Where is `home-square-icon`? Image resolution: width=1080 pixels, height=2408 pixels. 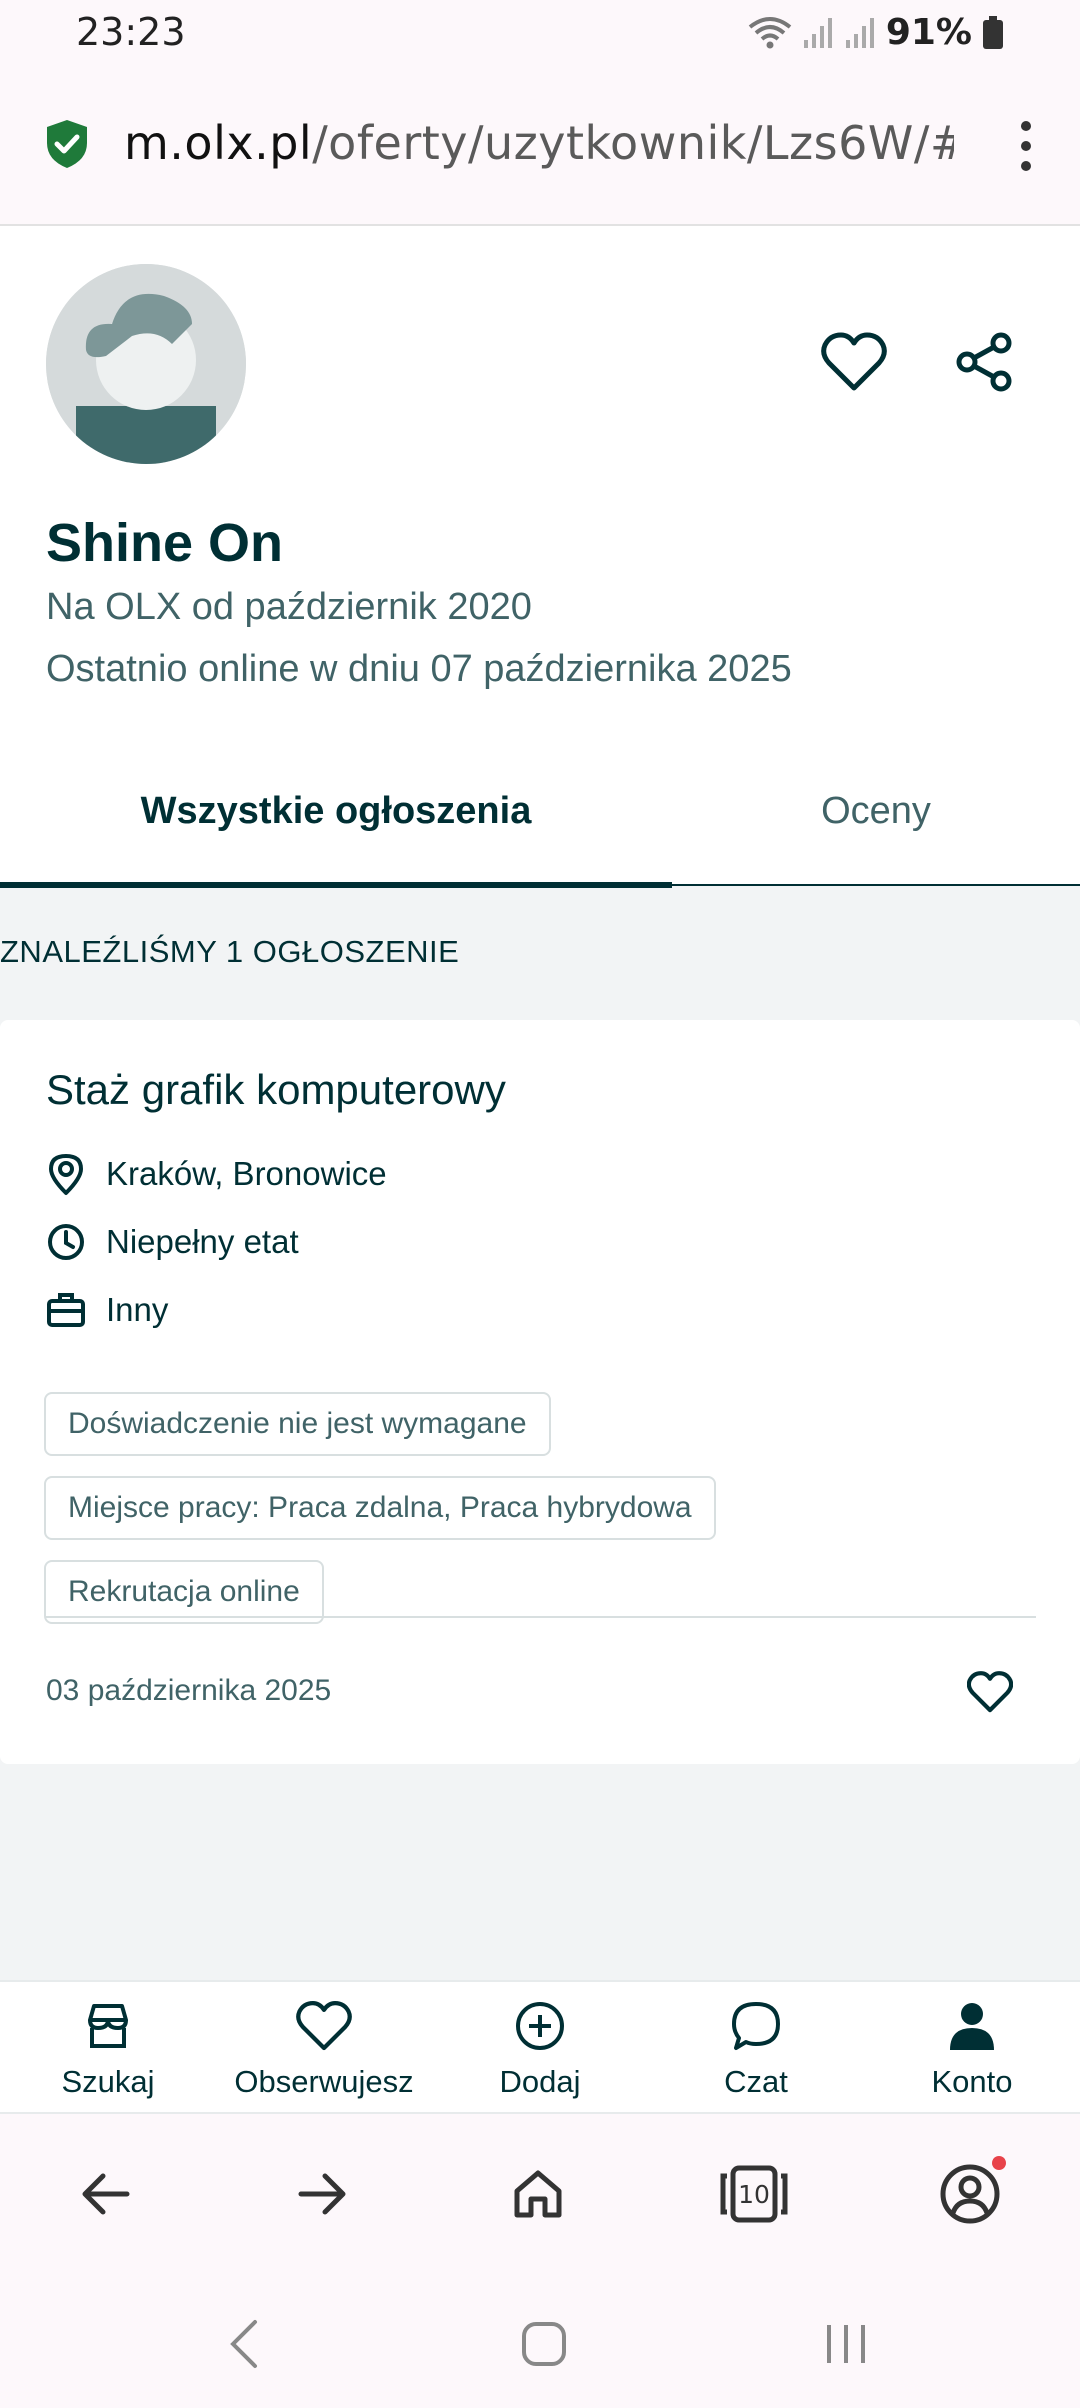 home-square-icon is located at coordinates (544, 2344).